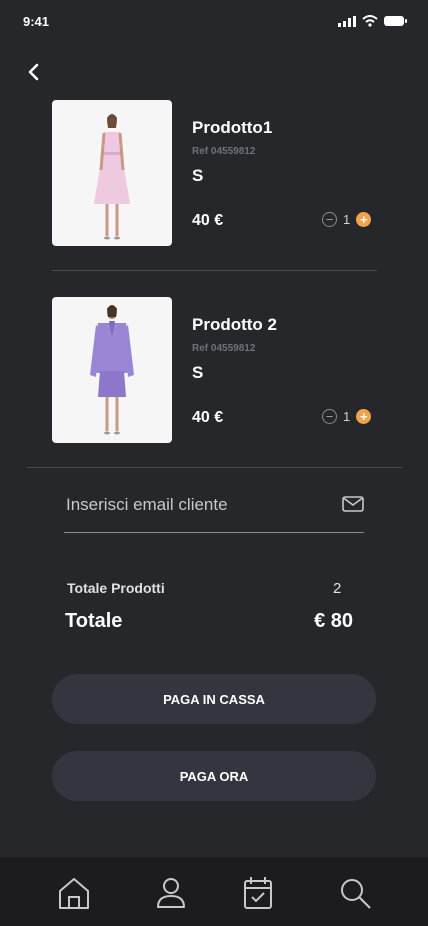  I want to click on search-icon, so click(355, 893).